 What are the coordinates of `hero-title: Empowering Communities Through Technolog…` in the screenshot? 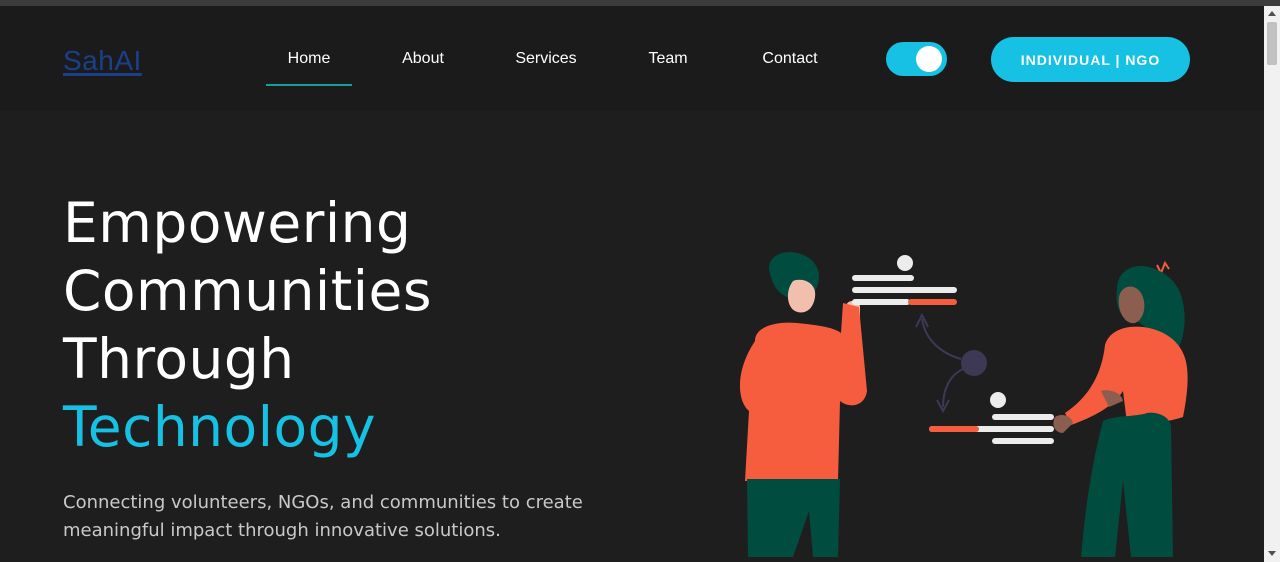 It's located at (247, 325).